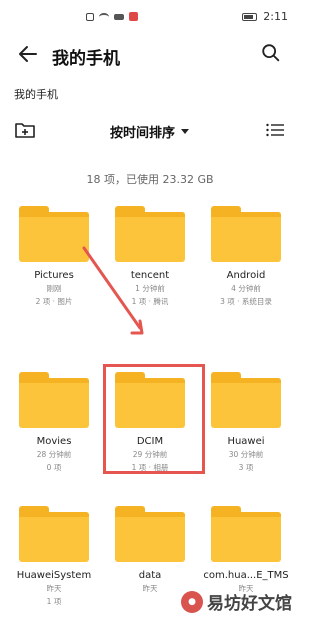  Describe the element at coordinates (54, 454) in the screenshot. I see `folder-time: 28 分钟前` at that location.